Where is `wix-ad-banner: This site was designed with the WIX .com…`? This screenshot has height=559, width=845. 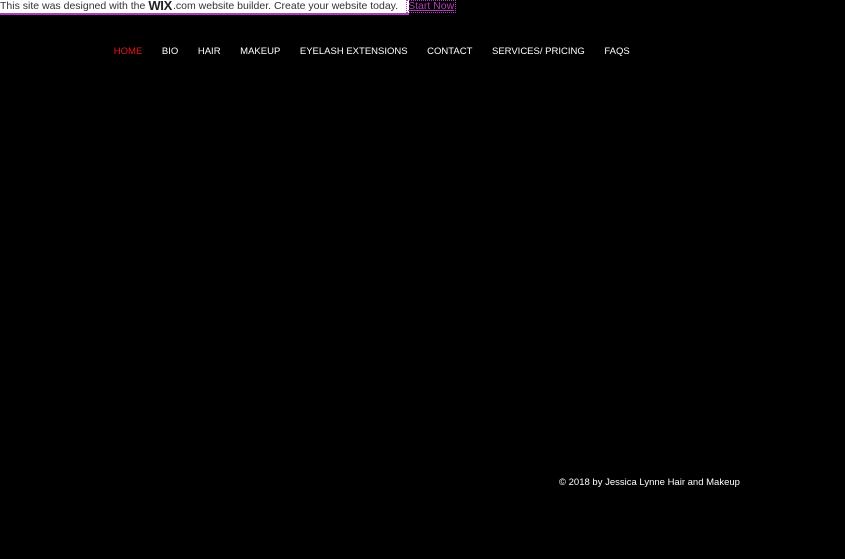 wix-ad-banner: This site was designed with the WIX .com… is located at coordinates (228, 7).